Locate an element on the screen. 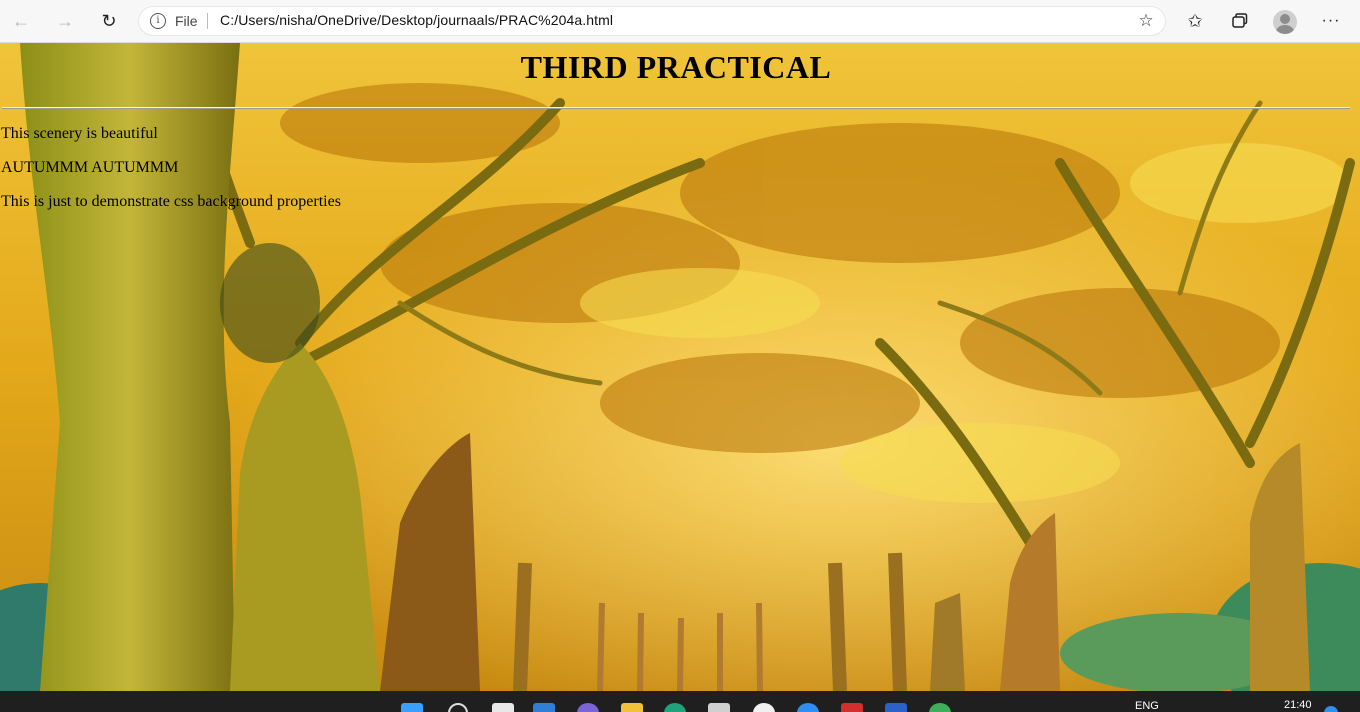 The width and height of the screenshot is (1360, 712). language-indicator: ENG is located at coordinates (1147, 706).